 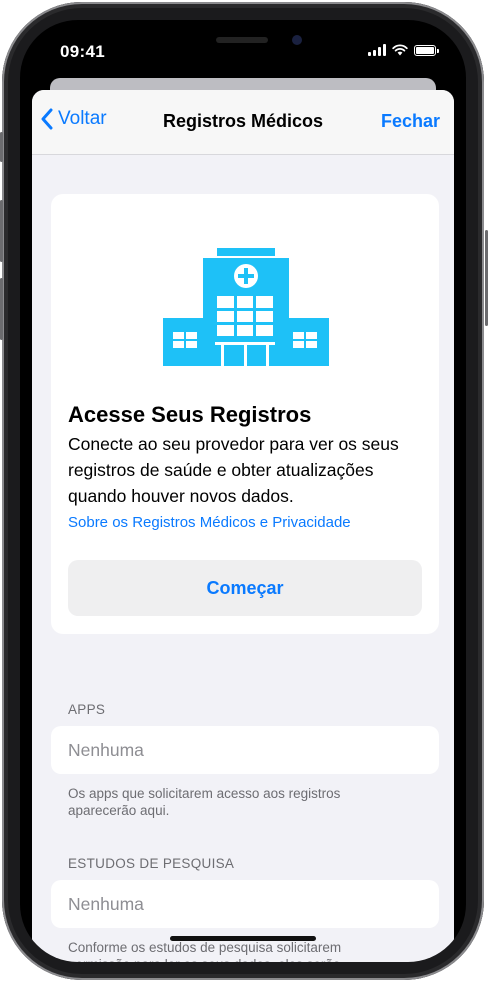 I want to click on mute-switch, so click(x=1, y=147).